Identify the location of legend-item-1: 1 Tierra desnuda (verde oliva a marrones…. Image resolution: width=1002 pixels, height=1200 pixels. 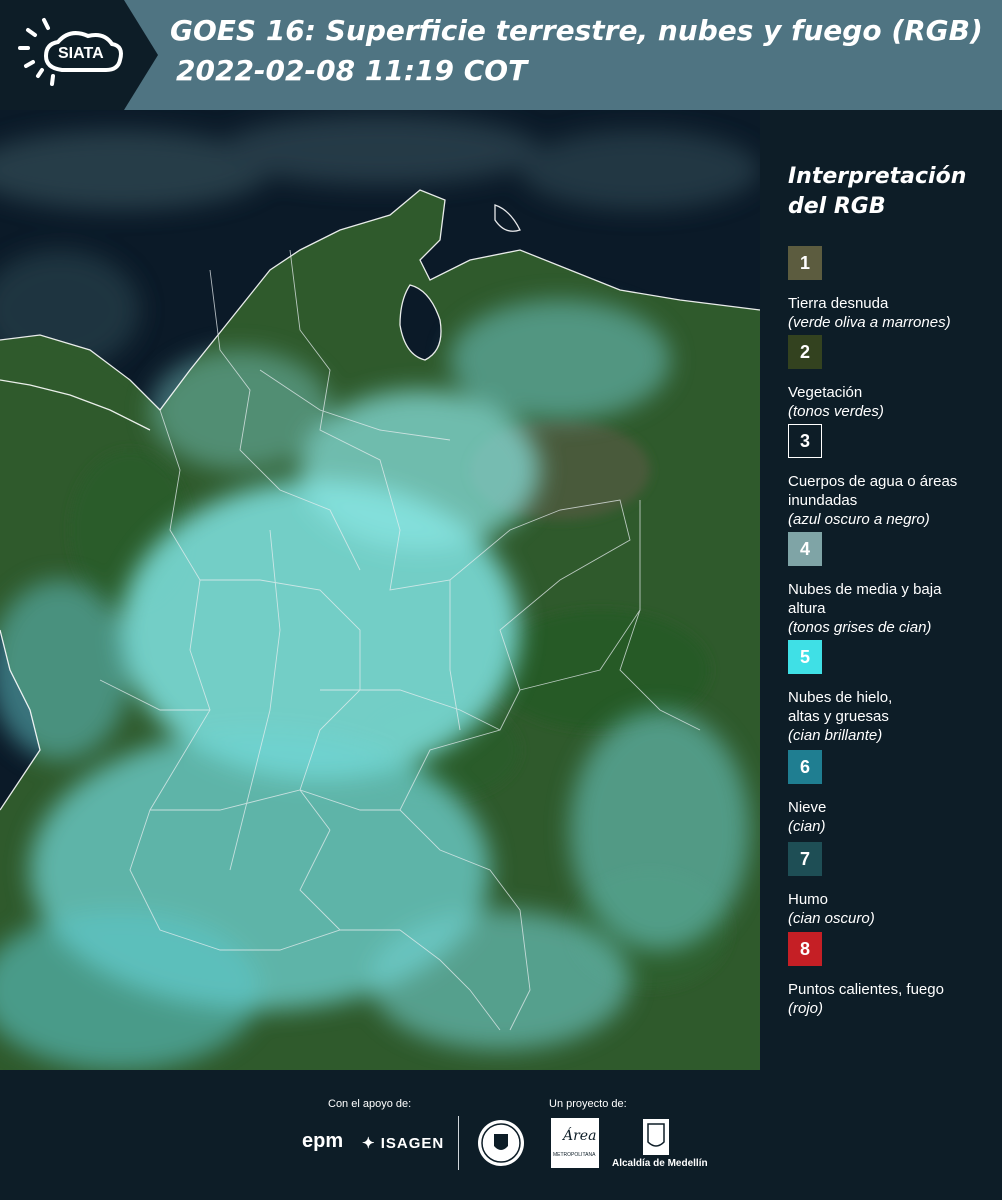
(869, 289).